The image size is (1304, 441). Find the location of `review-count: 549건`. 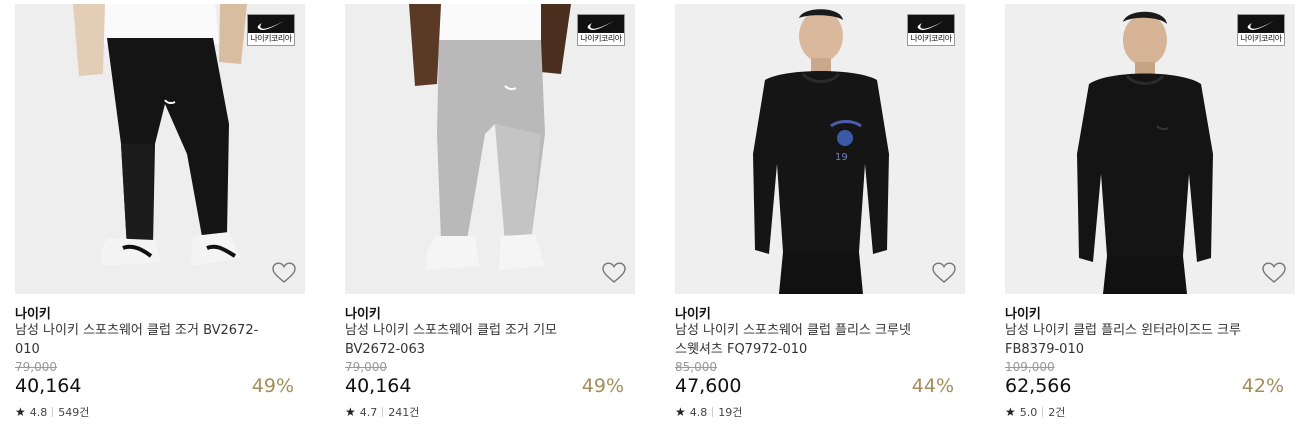

review-count: 549건 is located at coordinates (74, 412).